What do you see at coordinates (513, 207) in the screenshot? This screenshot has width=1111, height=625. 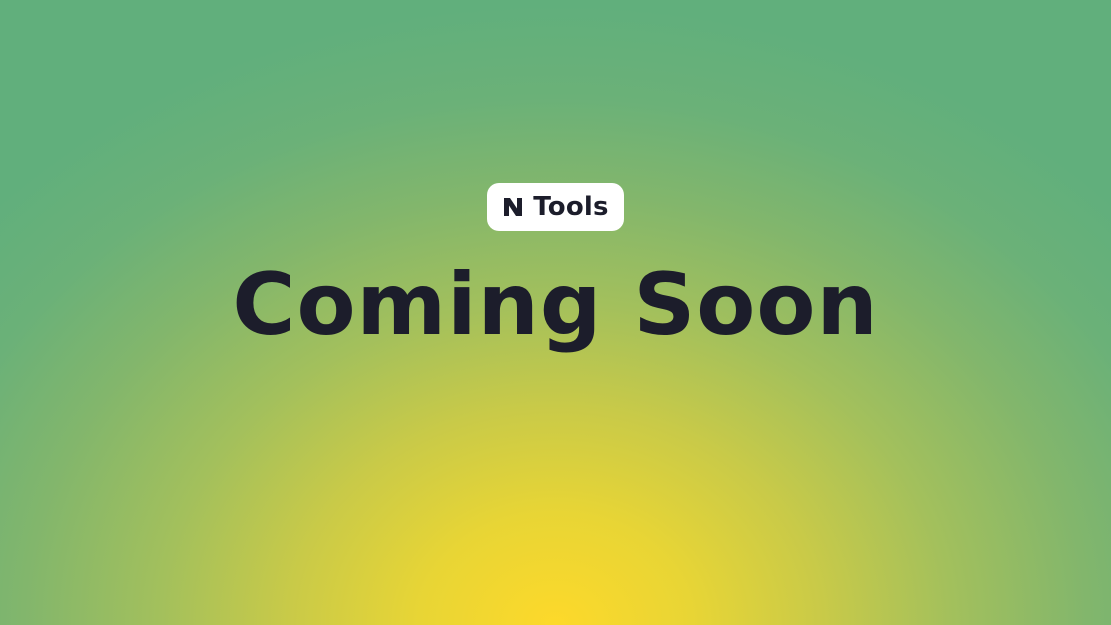 I see `n-logo-icon` at bounding box center [513, 207].